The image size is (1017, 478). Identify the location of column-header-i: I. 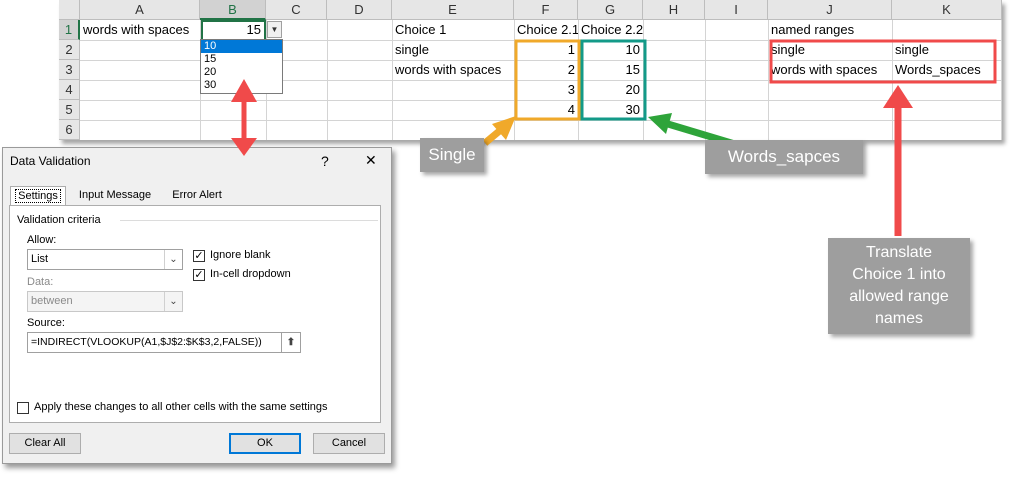
(736, 10).